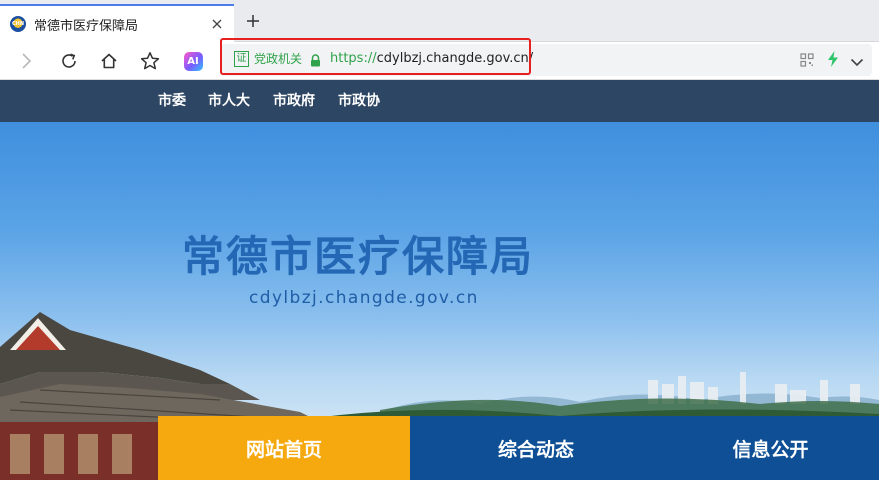 This screenshot has height=480, width=879. What do you see at coordinates (315, 59) in the screenshot?
I see `lock-icon` at bounding box center [315, 59].